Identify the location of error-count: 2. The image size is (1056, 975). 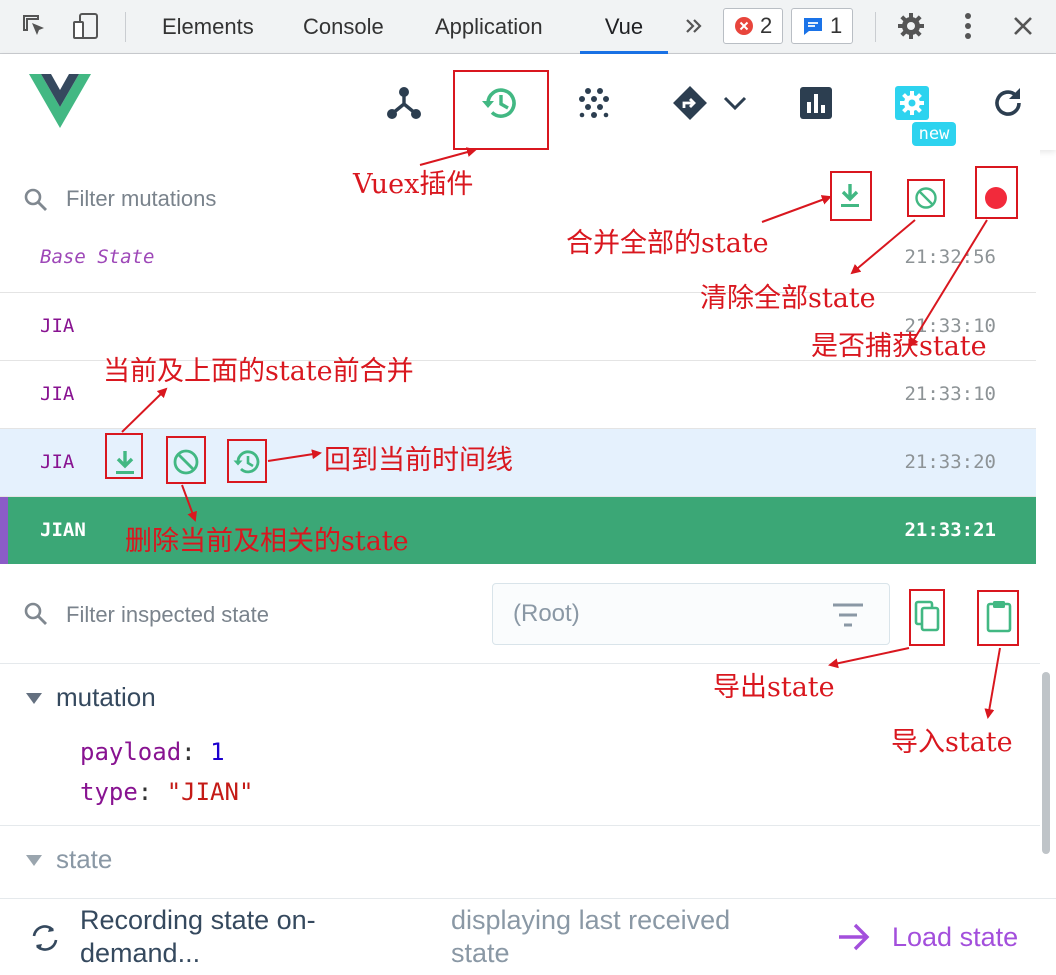
(766, 25).